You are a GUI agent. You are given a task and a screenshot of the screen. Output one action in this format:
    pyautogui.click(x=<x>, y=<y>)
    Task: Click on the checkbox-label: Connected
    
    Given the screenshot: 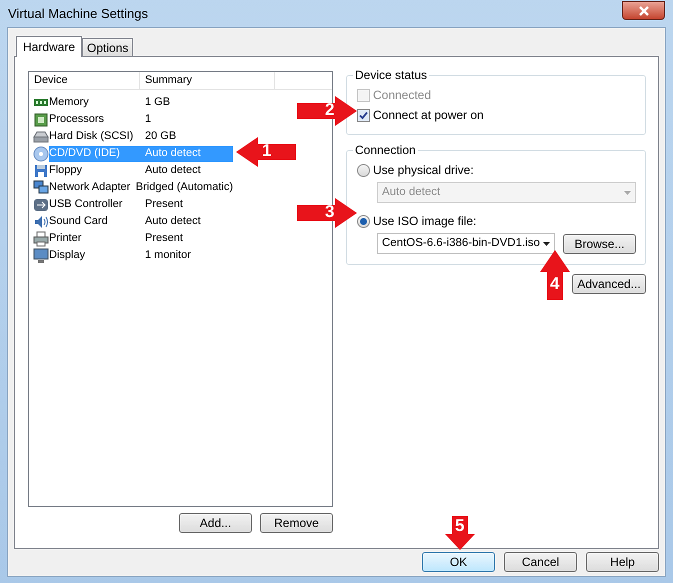 What is the action you would take?
    pyautogui.click(x=402, y=95)
    